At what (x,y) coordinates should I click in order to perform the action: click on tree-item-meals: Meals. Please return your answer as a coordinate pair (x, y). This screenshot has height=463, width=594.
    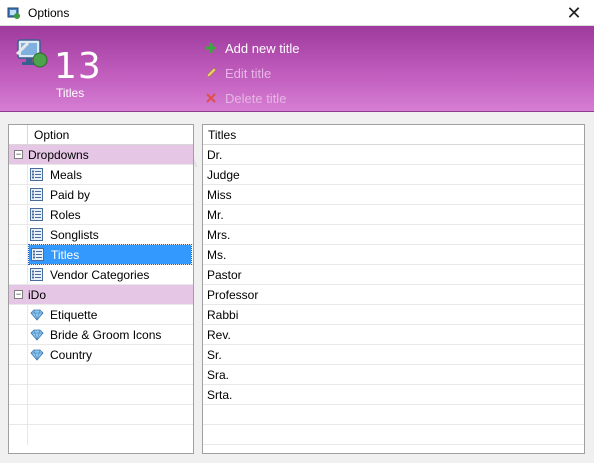
    Looking at the image, I should click on (101, 175).